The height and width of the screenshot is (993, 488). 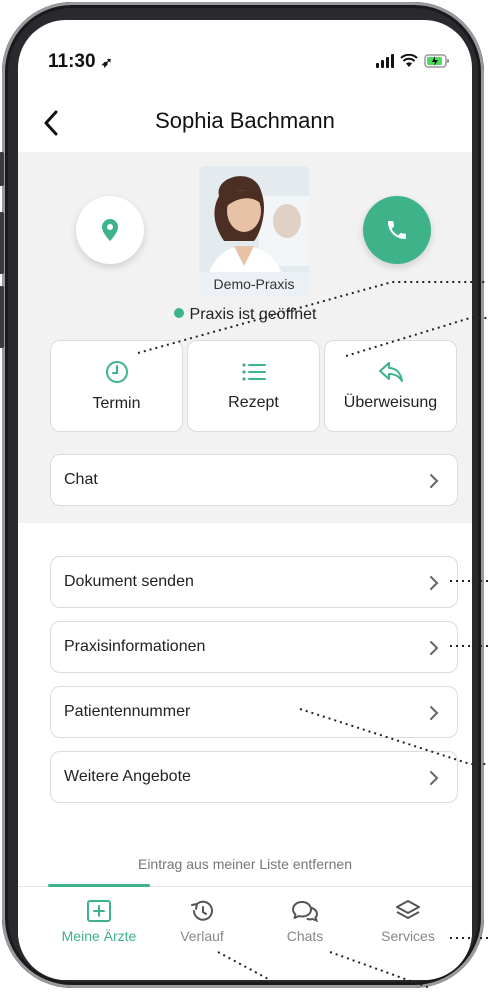 What do you see at coordinates (254, 480) in the screenshot?
I see `chat-item: Chat` at bounding box center [254, 480].